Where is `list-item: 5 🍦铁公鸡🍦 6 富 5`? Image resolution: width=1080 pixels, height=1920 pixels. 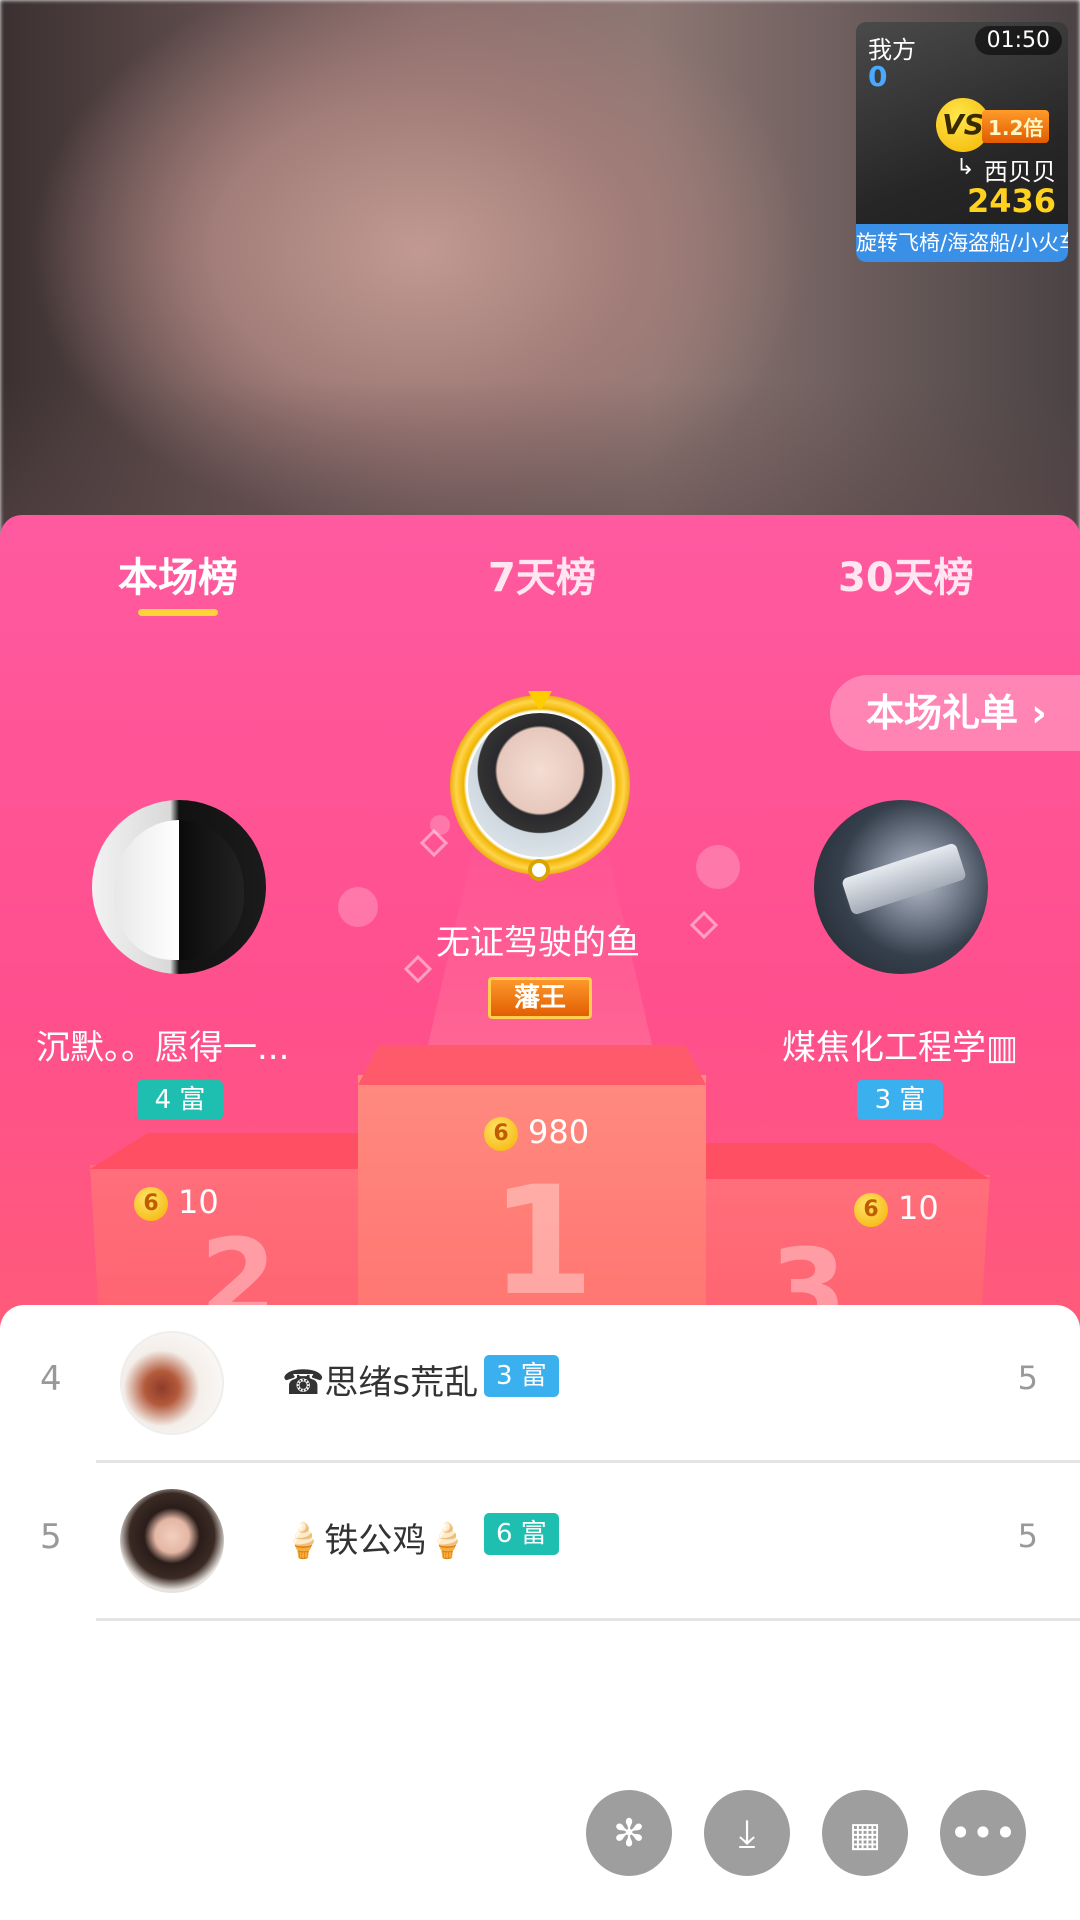 list-item: 5 🍦铁公鸡🍦 6 富 5 is located at coordinates (540, 1542).